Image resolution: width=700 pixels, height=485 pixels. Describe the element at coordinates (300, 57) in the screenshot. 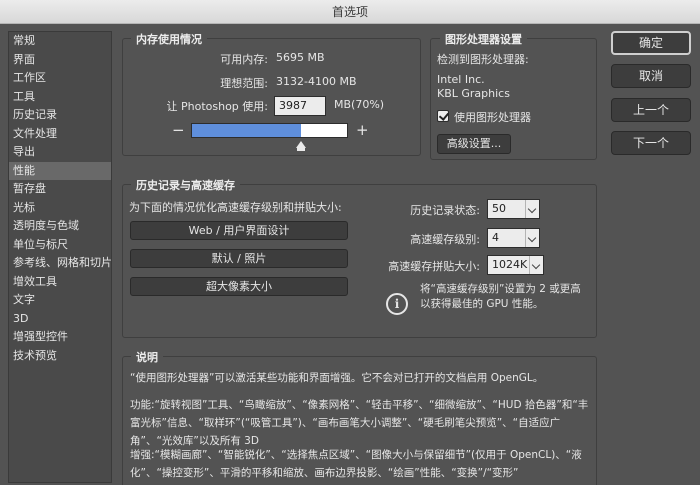

I see `available-memory-value: 5695 MB` at that location.